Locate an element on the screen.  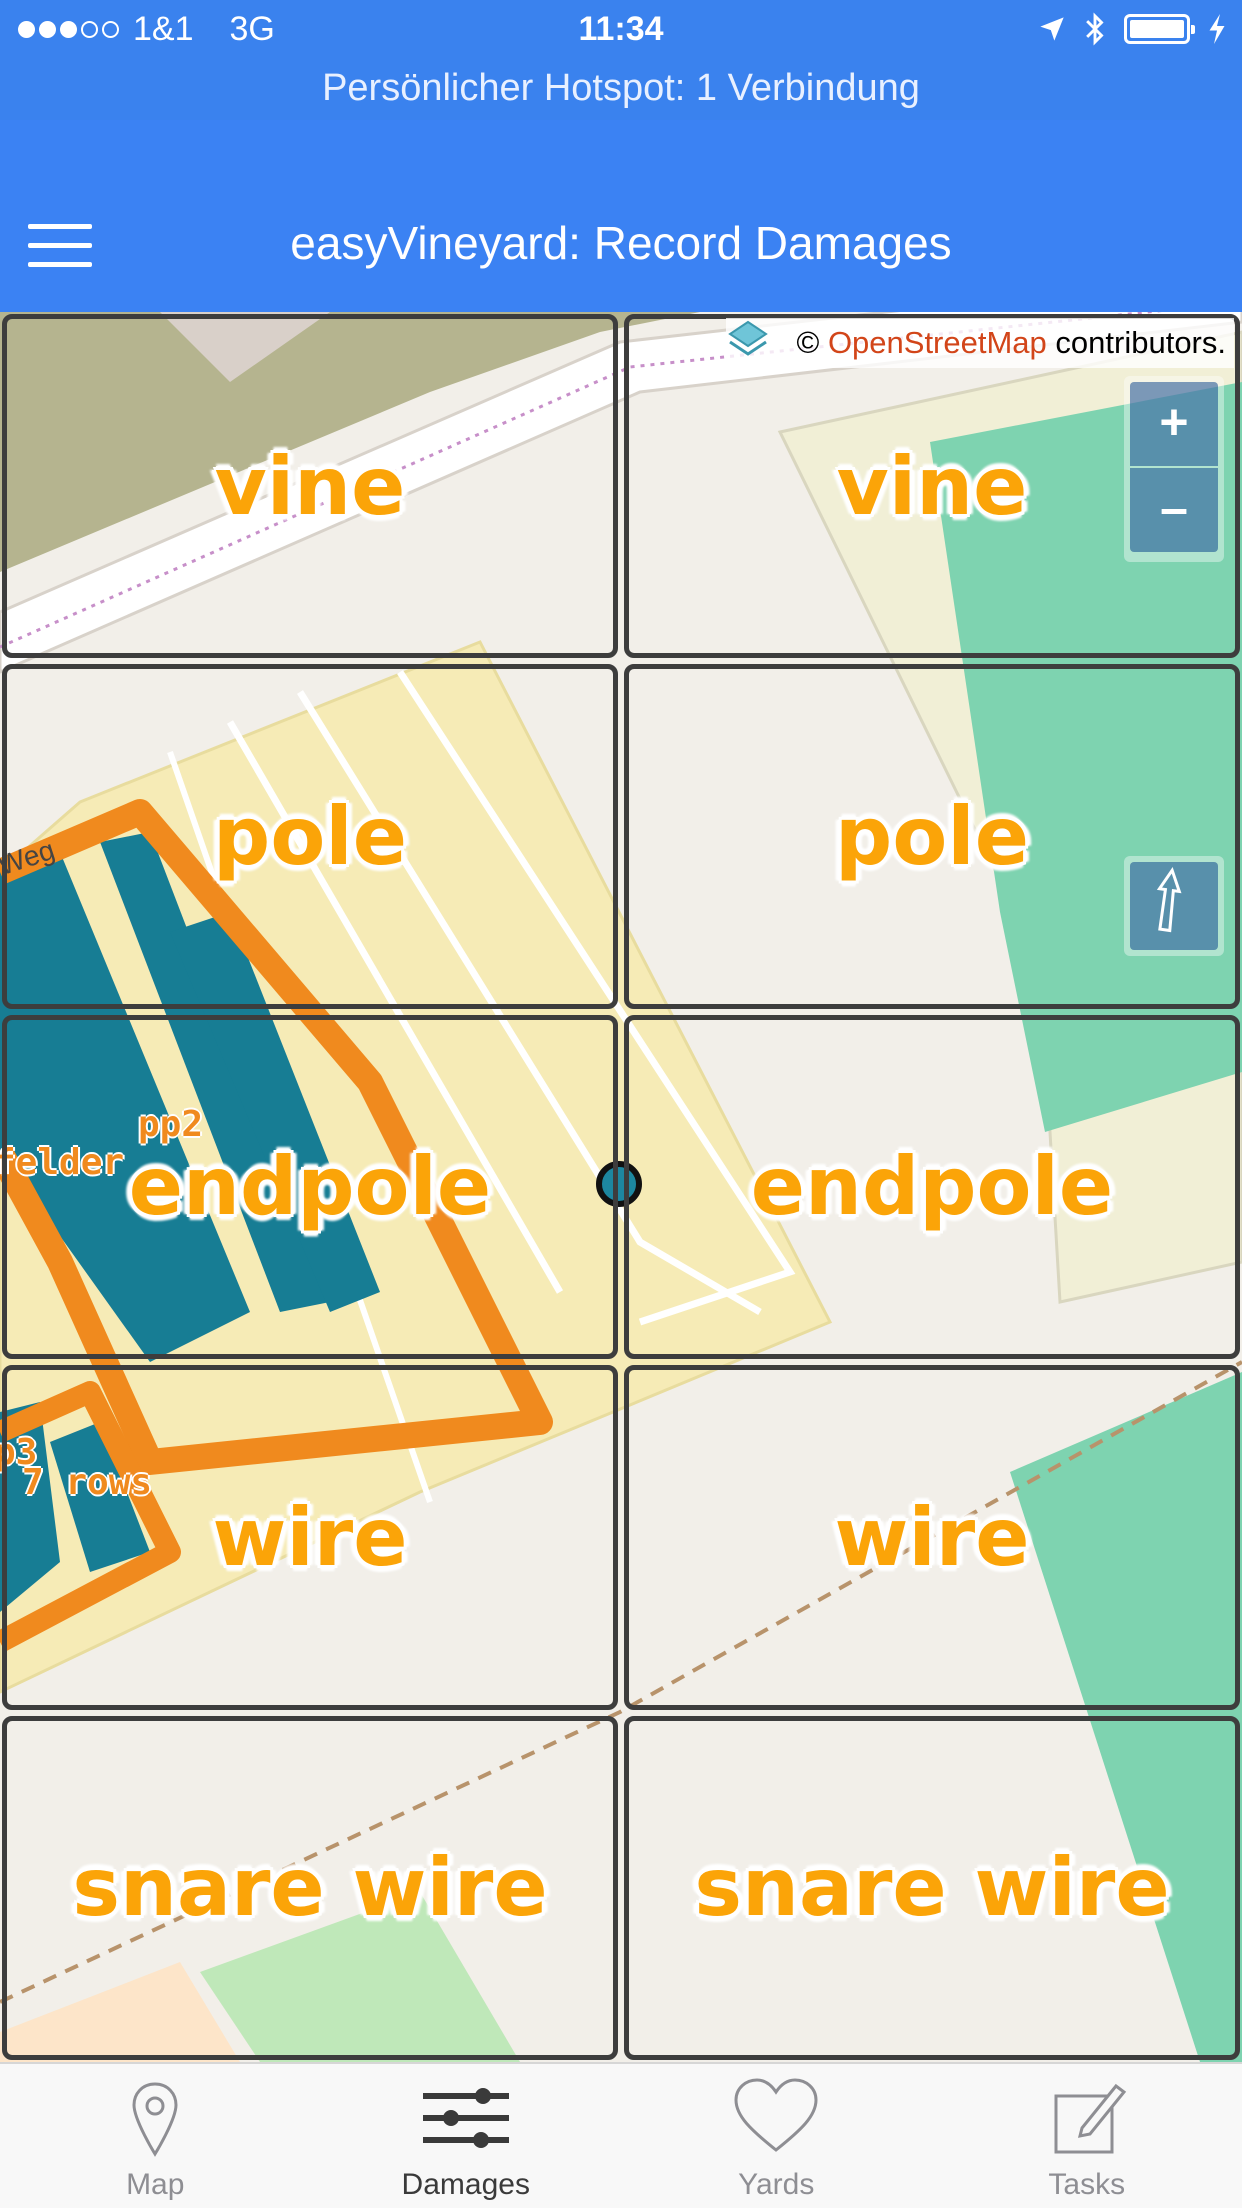
map-pin-icon is located at coordinates (155, 2119).